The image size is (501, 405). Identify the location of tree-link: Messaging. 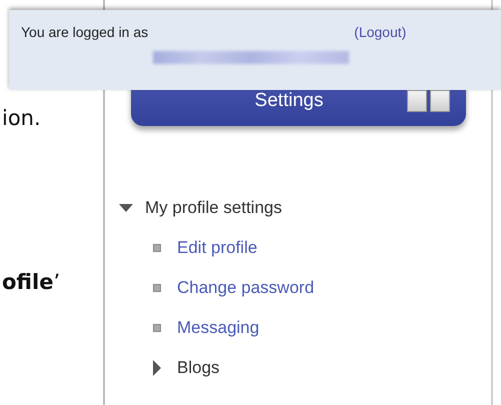
(218, 328).